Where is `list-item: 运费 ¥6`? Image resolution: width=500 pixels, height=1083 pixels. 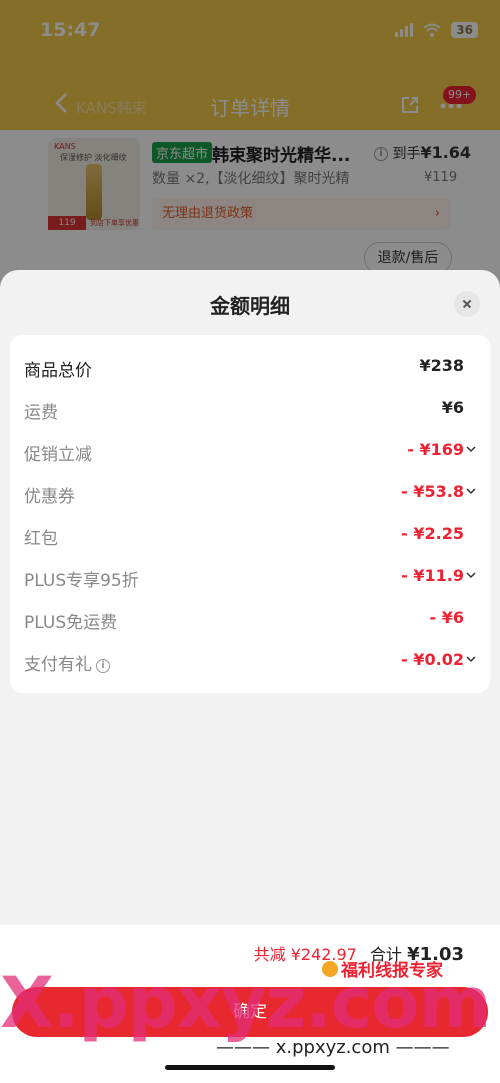 list-item: 运费 ¥6 is located at coordinates (250, 409).